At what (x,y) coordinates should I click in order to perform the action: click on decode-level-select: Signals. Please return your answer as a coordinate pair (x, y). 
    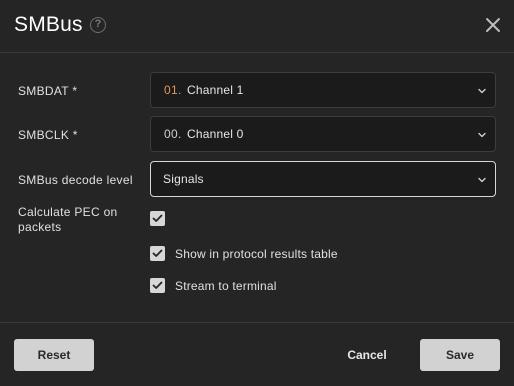
    Looking at the image, I should click on (323, 179).